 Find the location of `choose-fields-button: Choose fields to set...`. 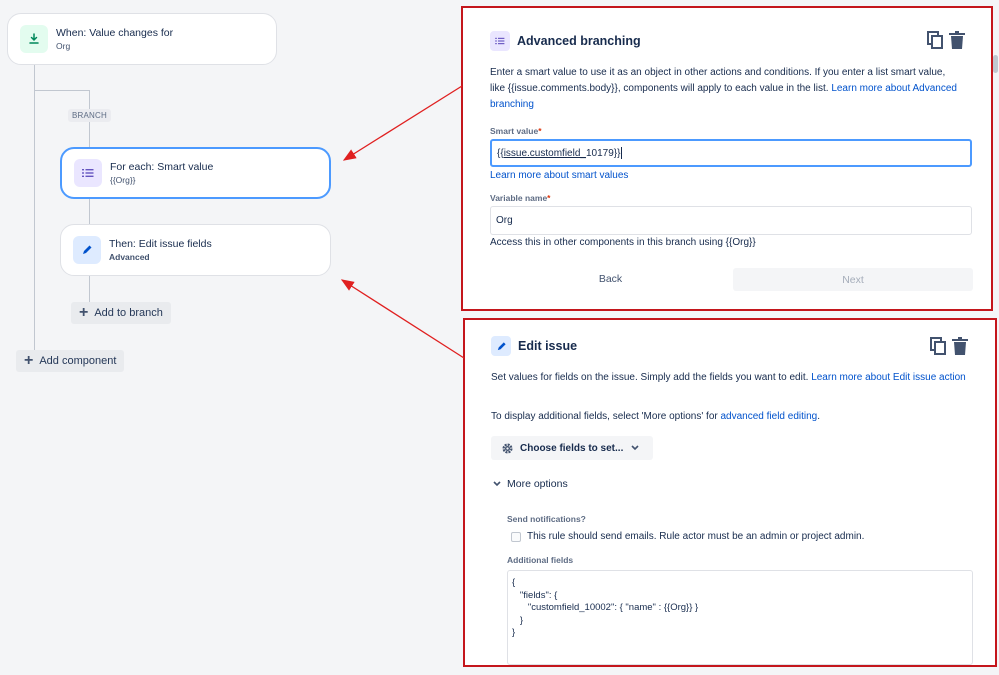

choose-fields-button: Choose fields to set... is located at coordinates (572, 448).